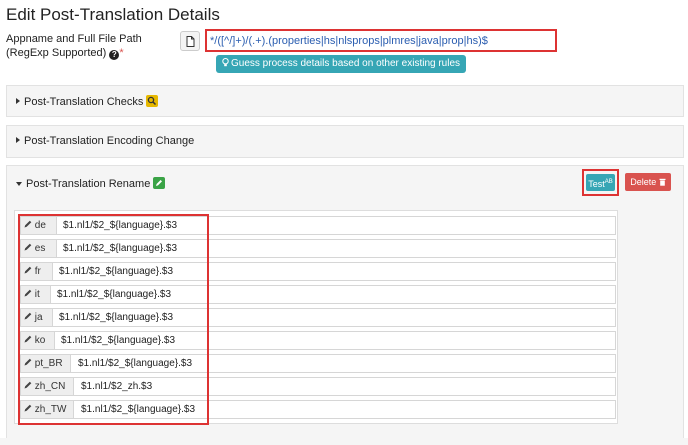 This screenshot has height=445, width=688. What do you see at coordinates (662, 182) in the screenshot?
I see `trash-icon` at bounding box center [662, 182].